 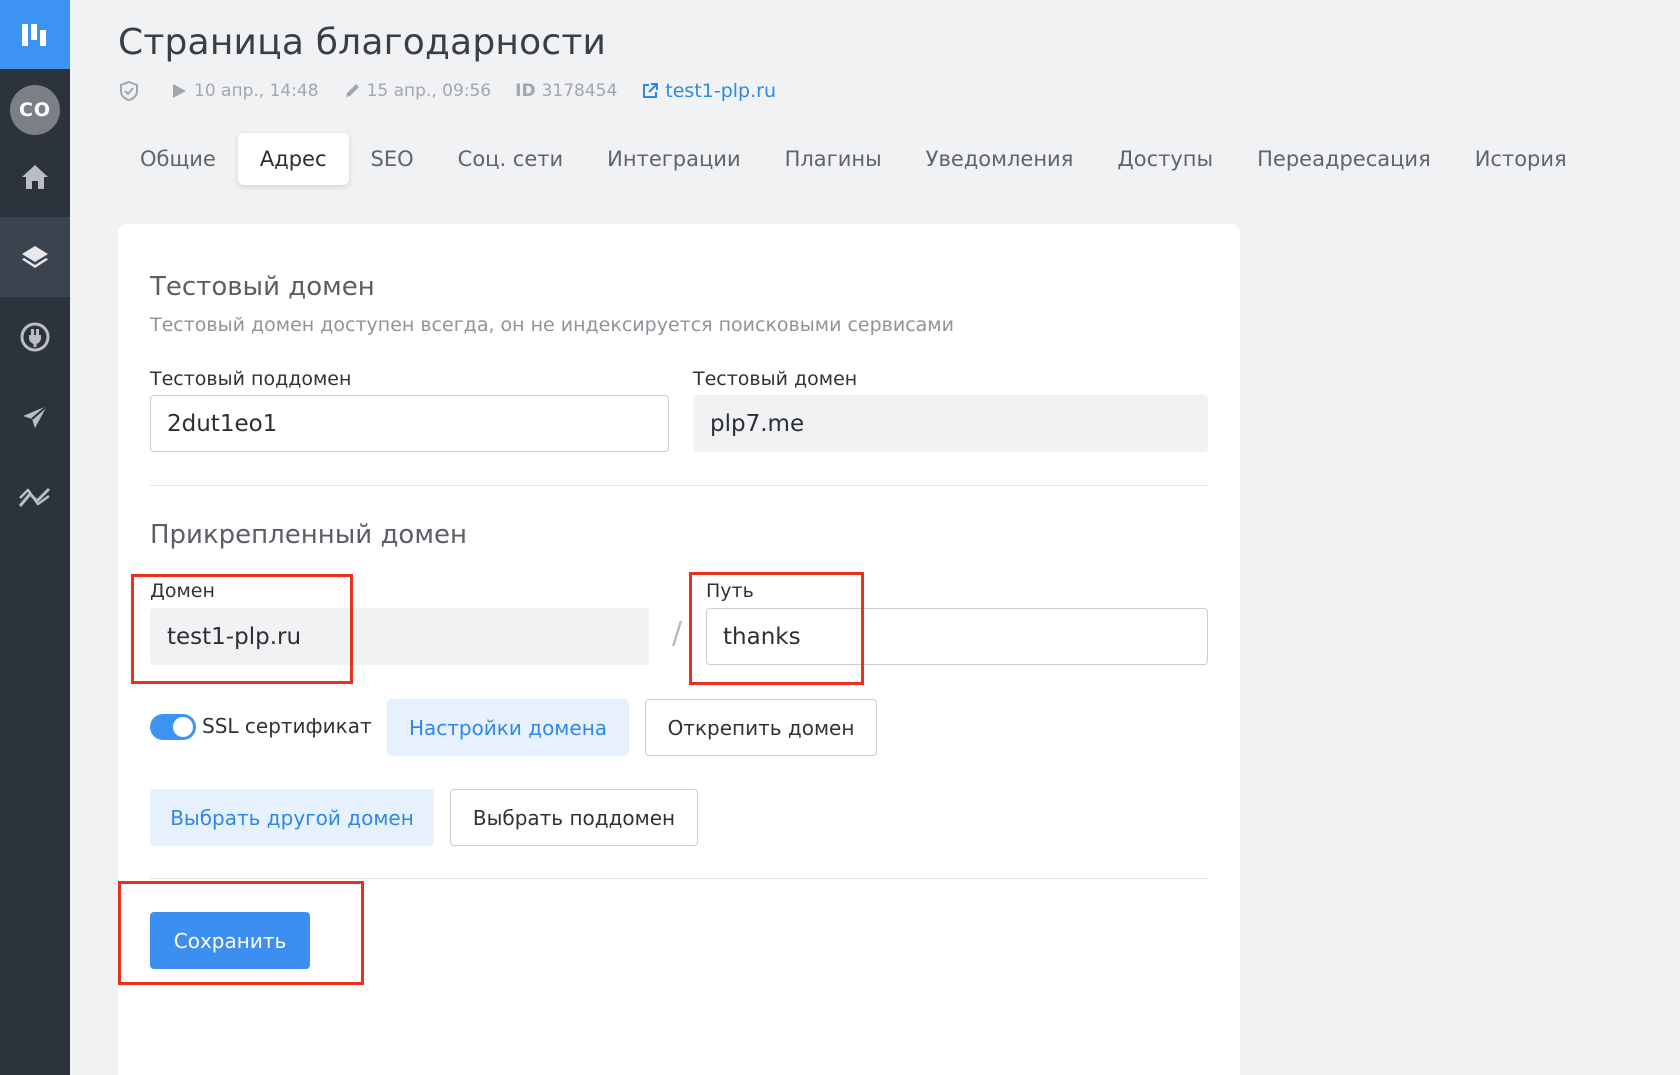 I want to click on sidebar-item-analytics, so click(x=35, y=497).